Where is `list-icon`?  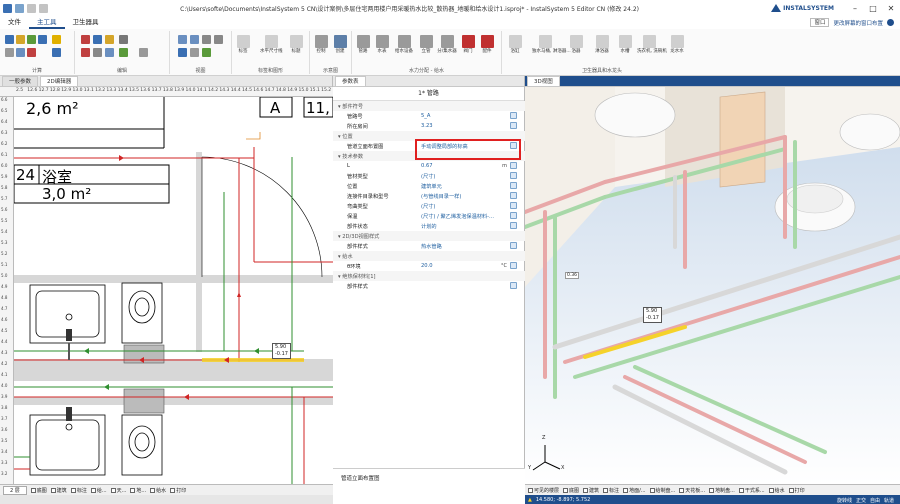 list-icon is located at coordinates (9, 52).